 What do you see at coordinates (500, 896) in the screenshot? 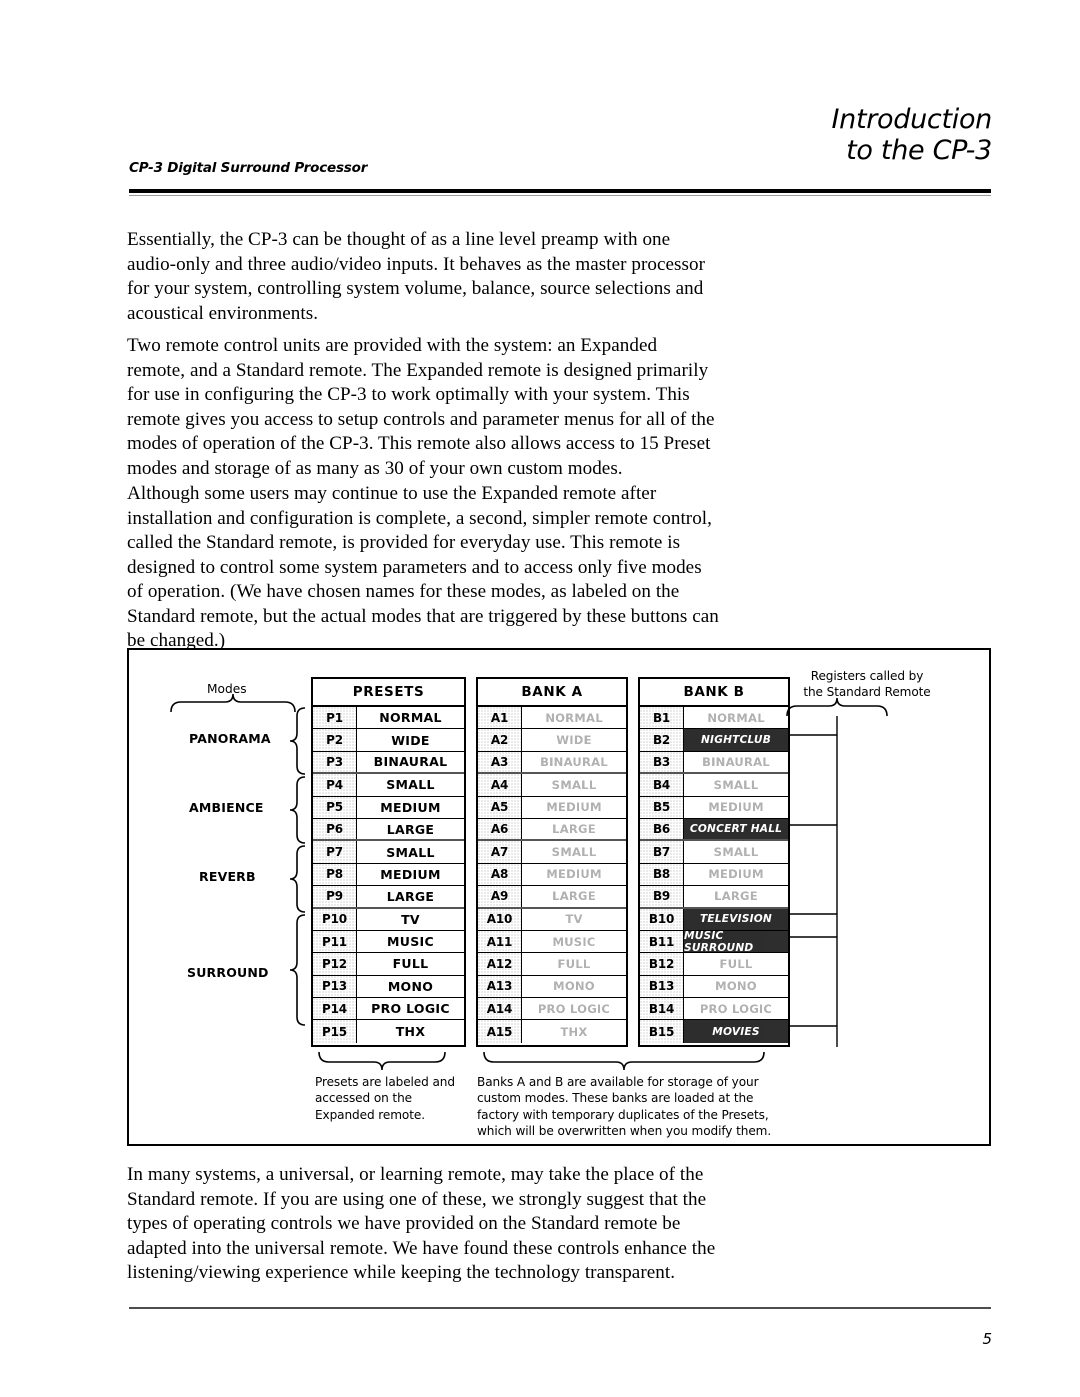
I see `register-id: A9` at bounding box center [500, 896].